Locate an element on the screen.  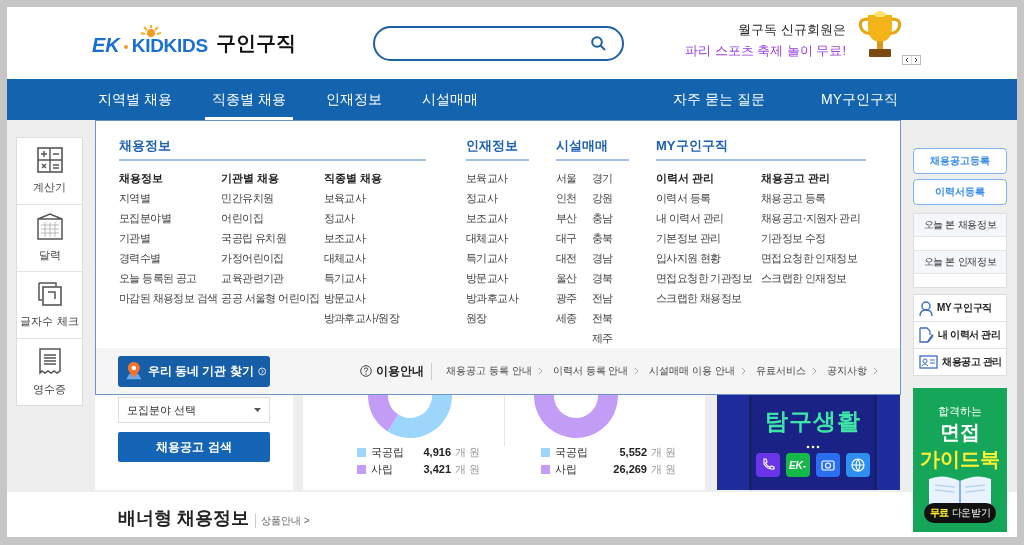
service-title: 구인구직 is located at coordinates (255, 43).